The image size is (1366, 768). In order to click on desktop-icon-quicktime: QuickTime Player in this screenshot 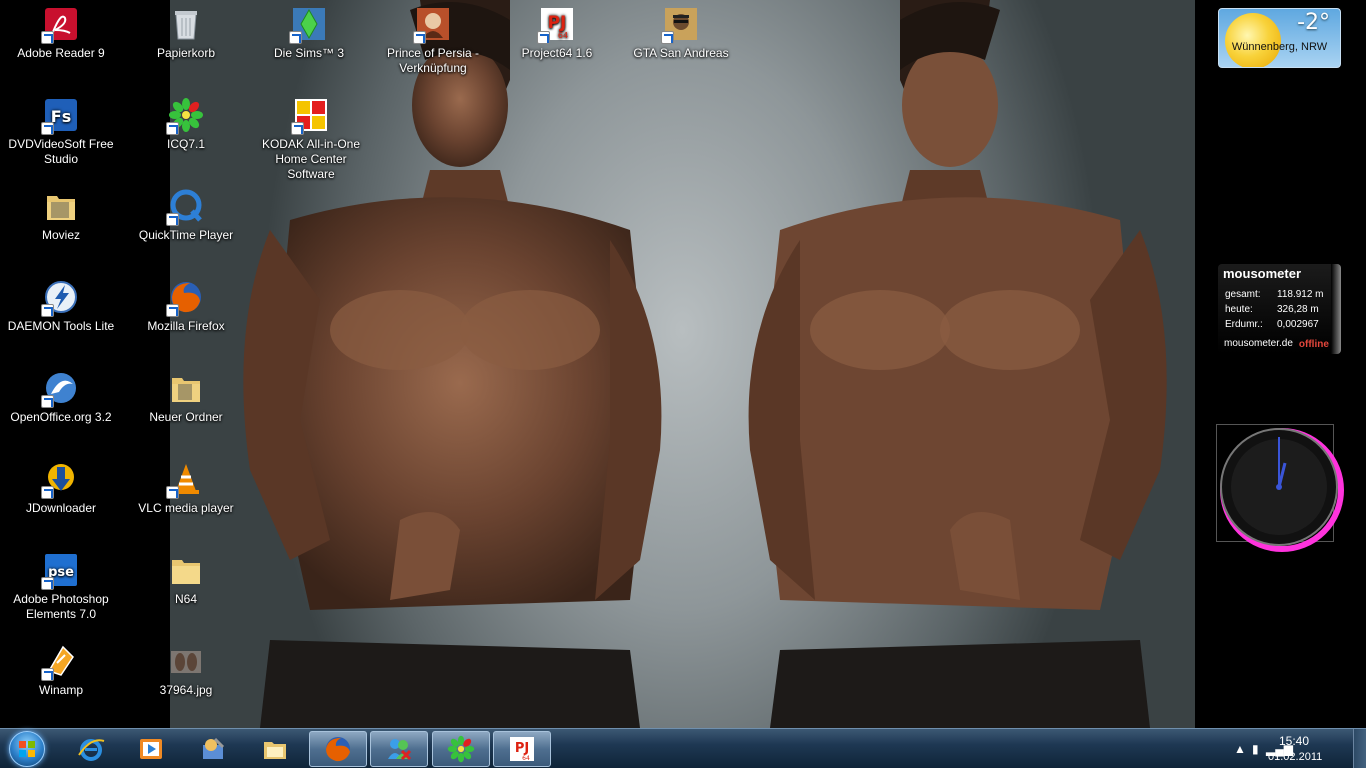, I will do `click(186, 215)`.